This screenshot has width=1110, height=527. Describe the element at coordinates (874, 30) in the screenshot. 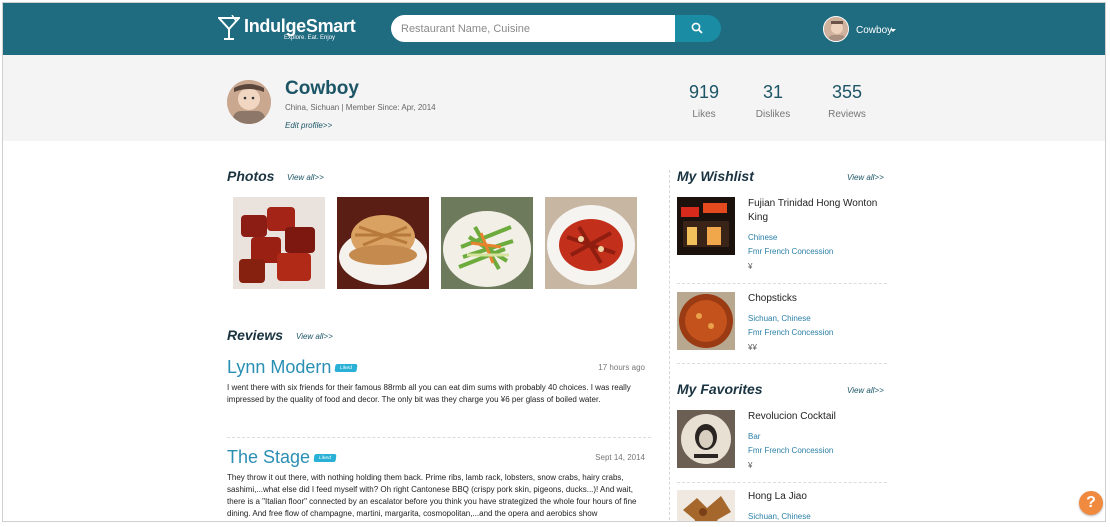

I see `user-menu-name: Cowboy` at that location.